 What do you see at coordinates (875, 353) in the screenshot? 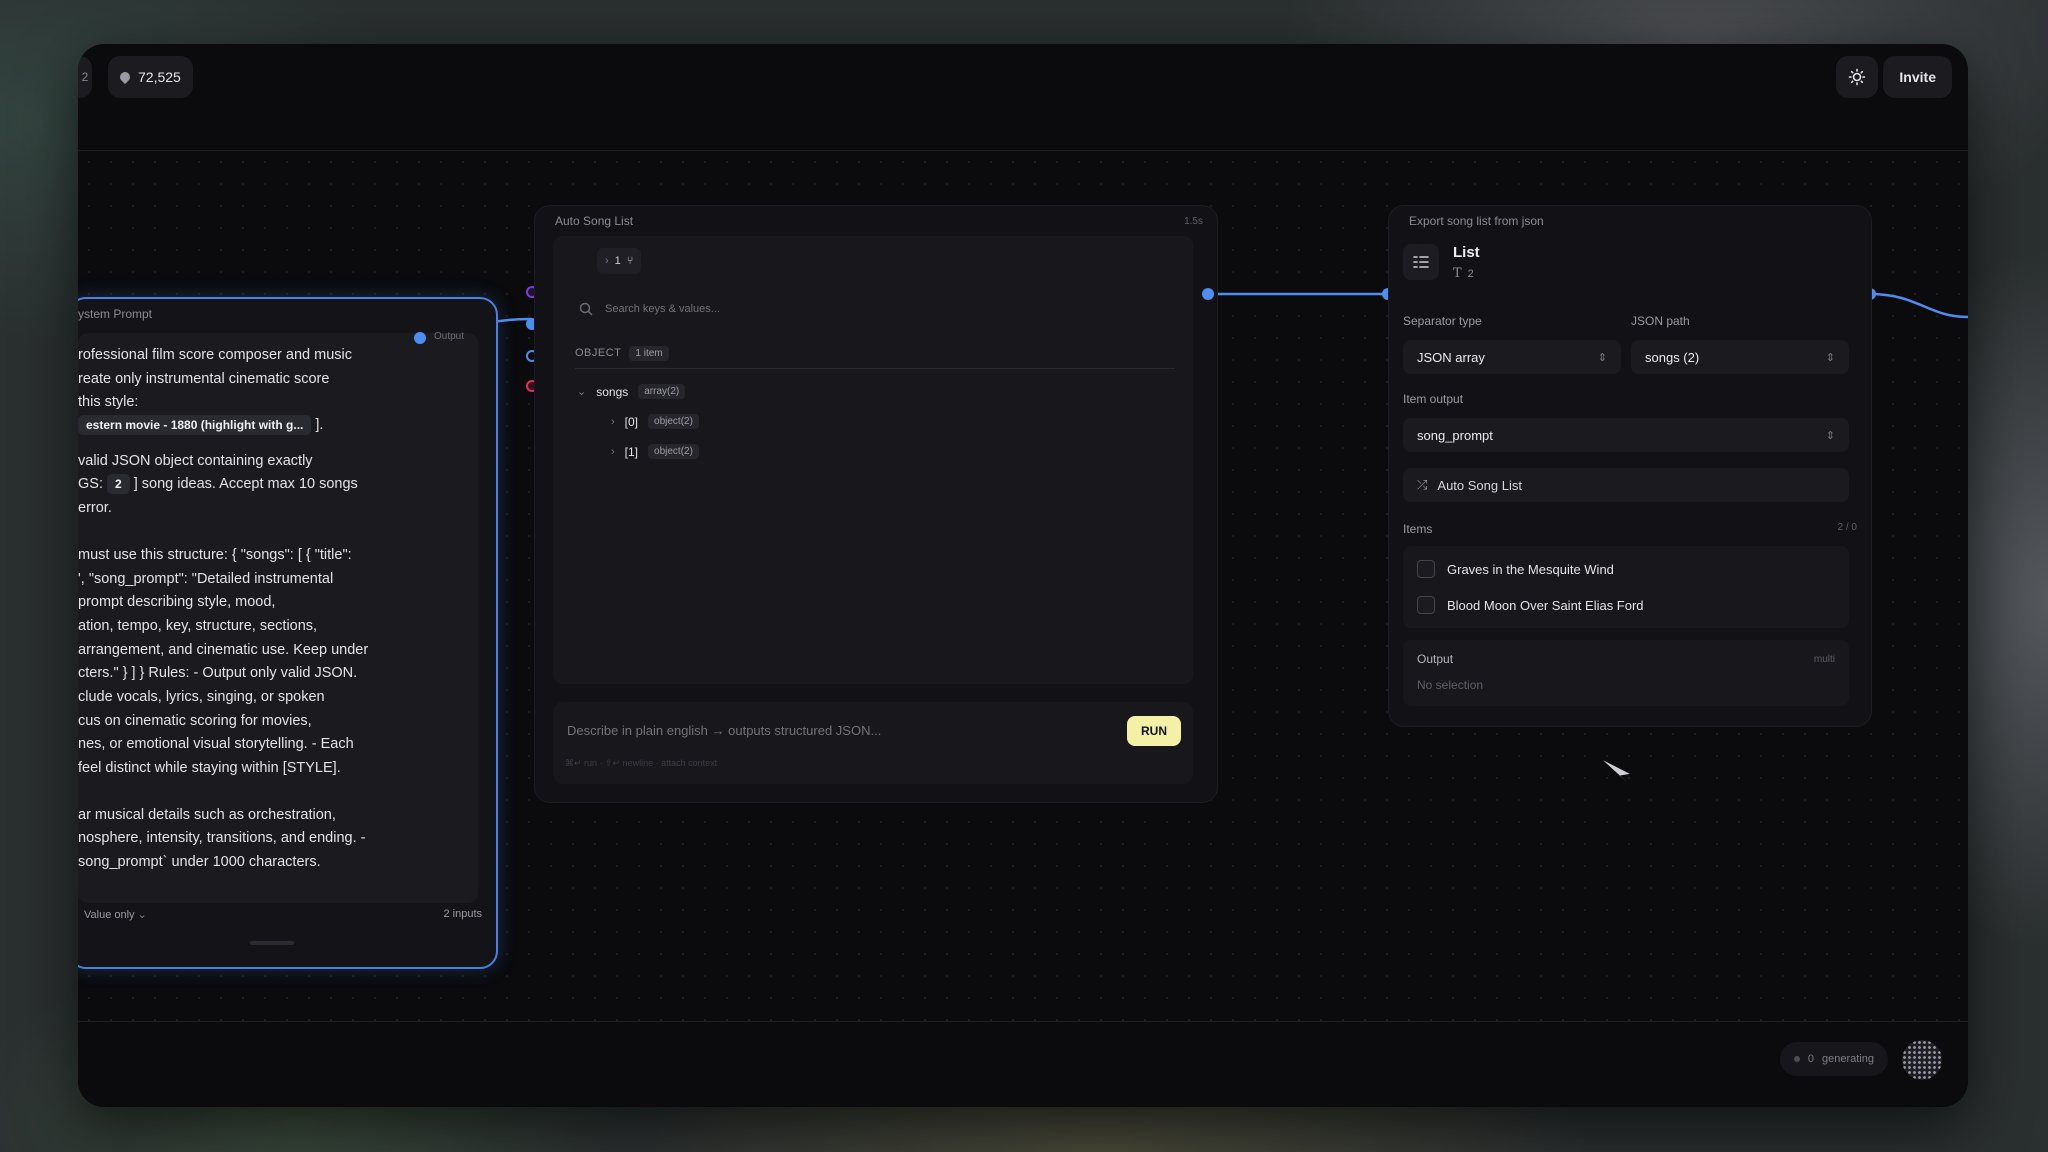
I see `object-header: OBJECT 1 item` at bounding box center [875, 353].